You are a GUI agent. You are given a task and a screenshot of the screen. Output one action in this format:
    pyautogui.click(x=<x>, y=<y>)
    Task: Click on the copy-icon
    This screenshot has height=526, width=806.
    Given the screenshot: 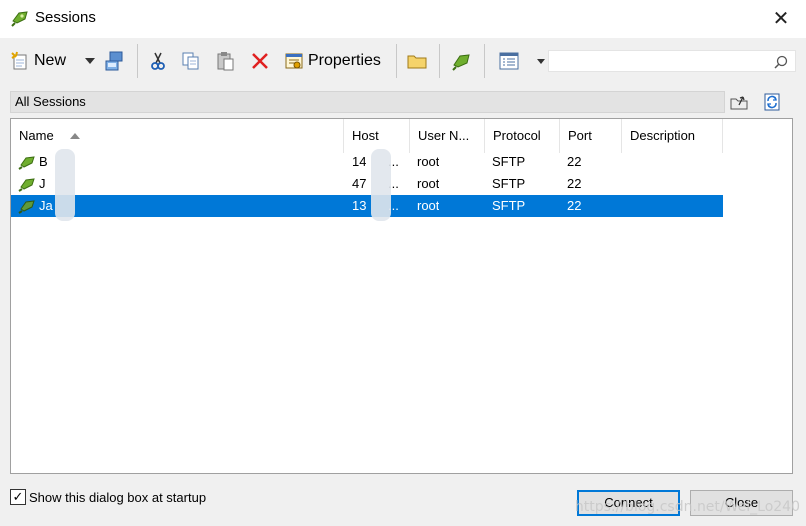 What is the action you would take?
    pyautogui.click(x=190, y=61)
    